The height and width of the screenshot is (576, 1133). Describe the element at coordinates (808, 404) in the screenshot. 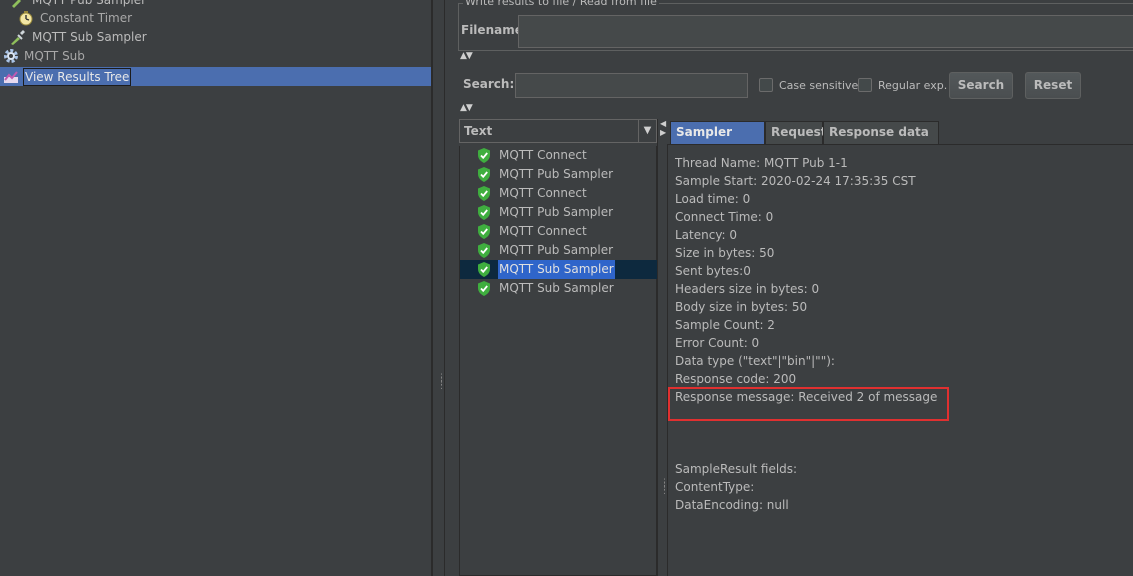

I see `highlight-box` at that location.